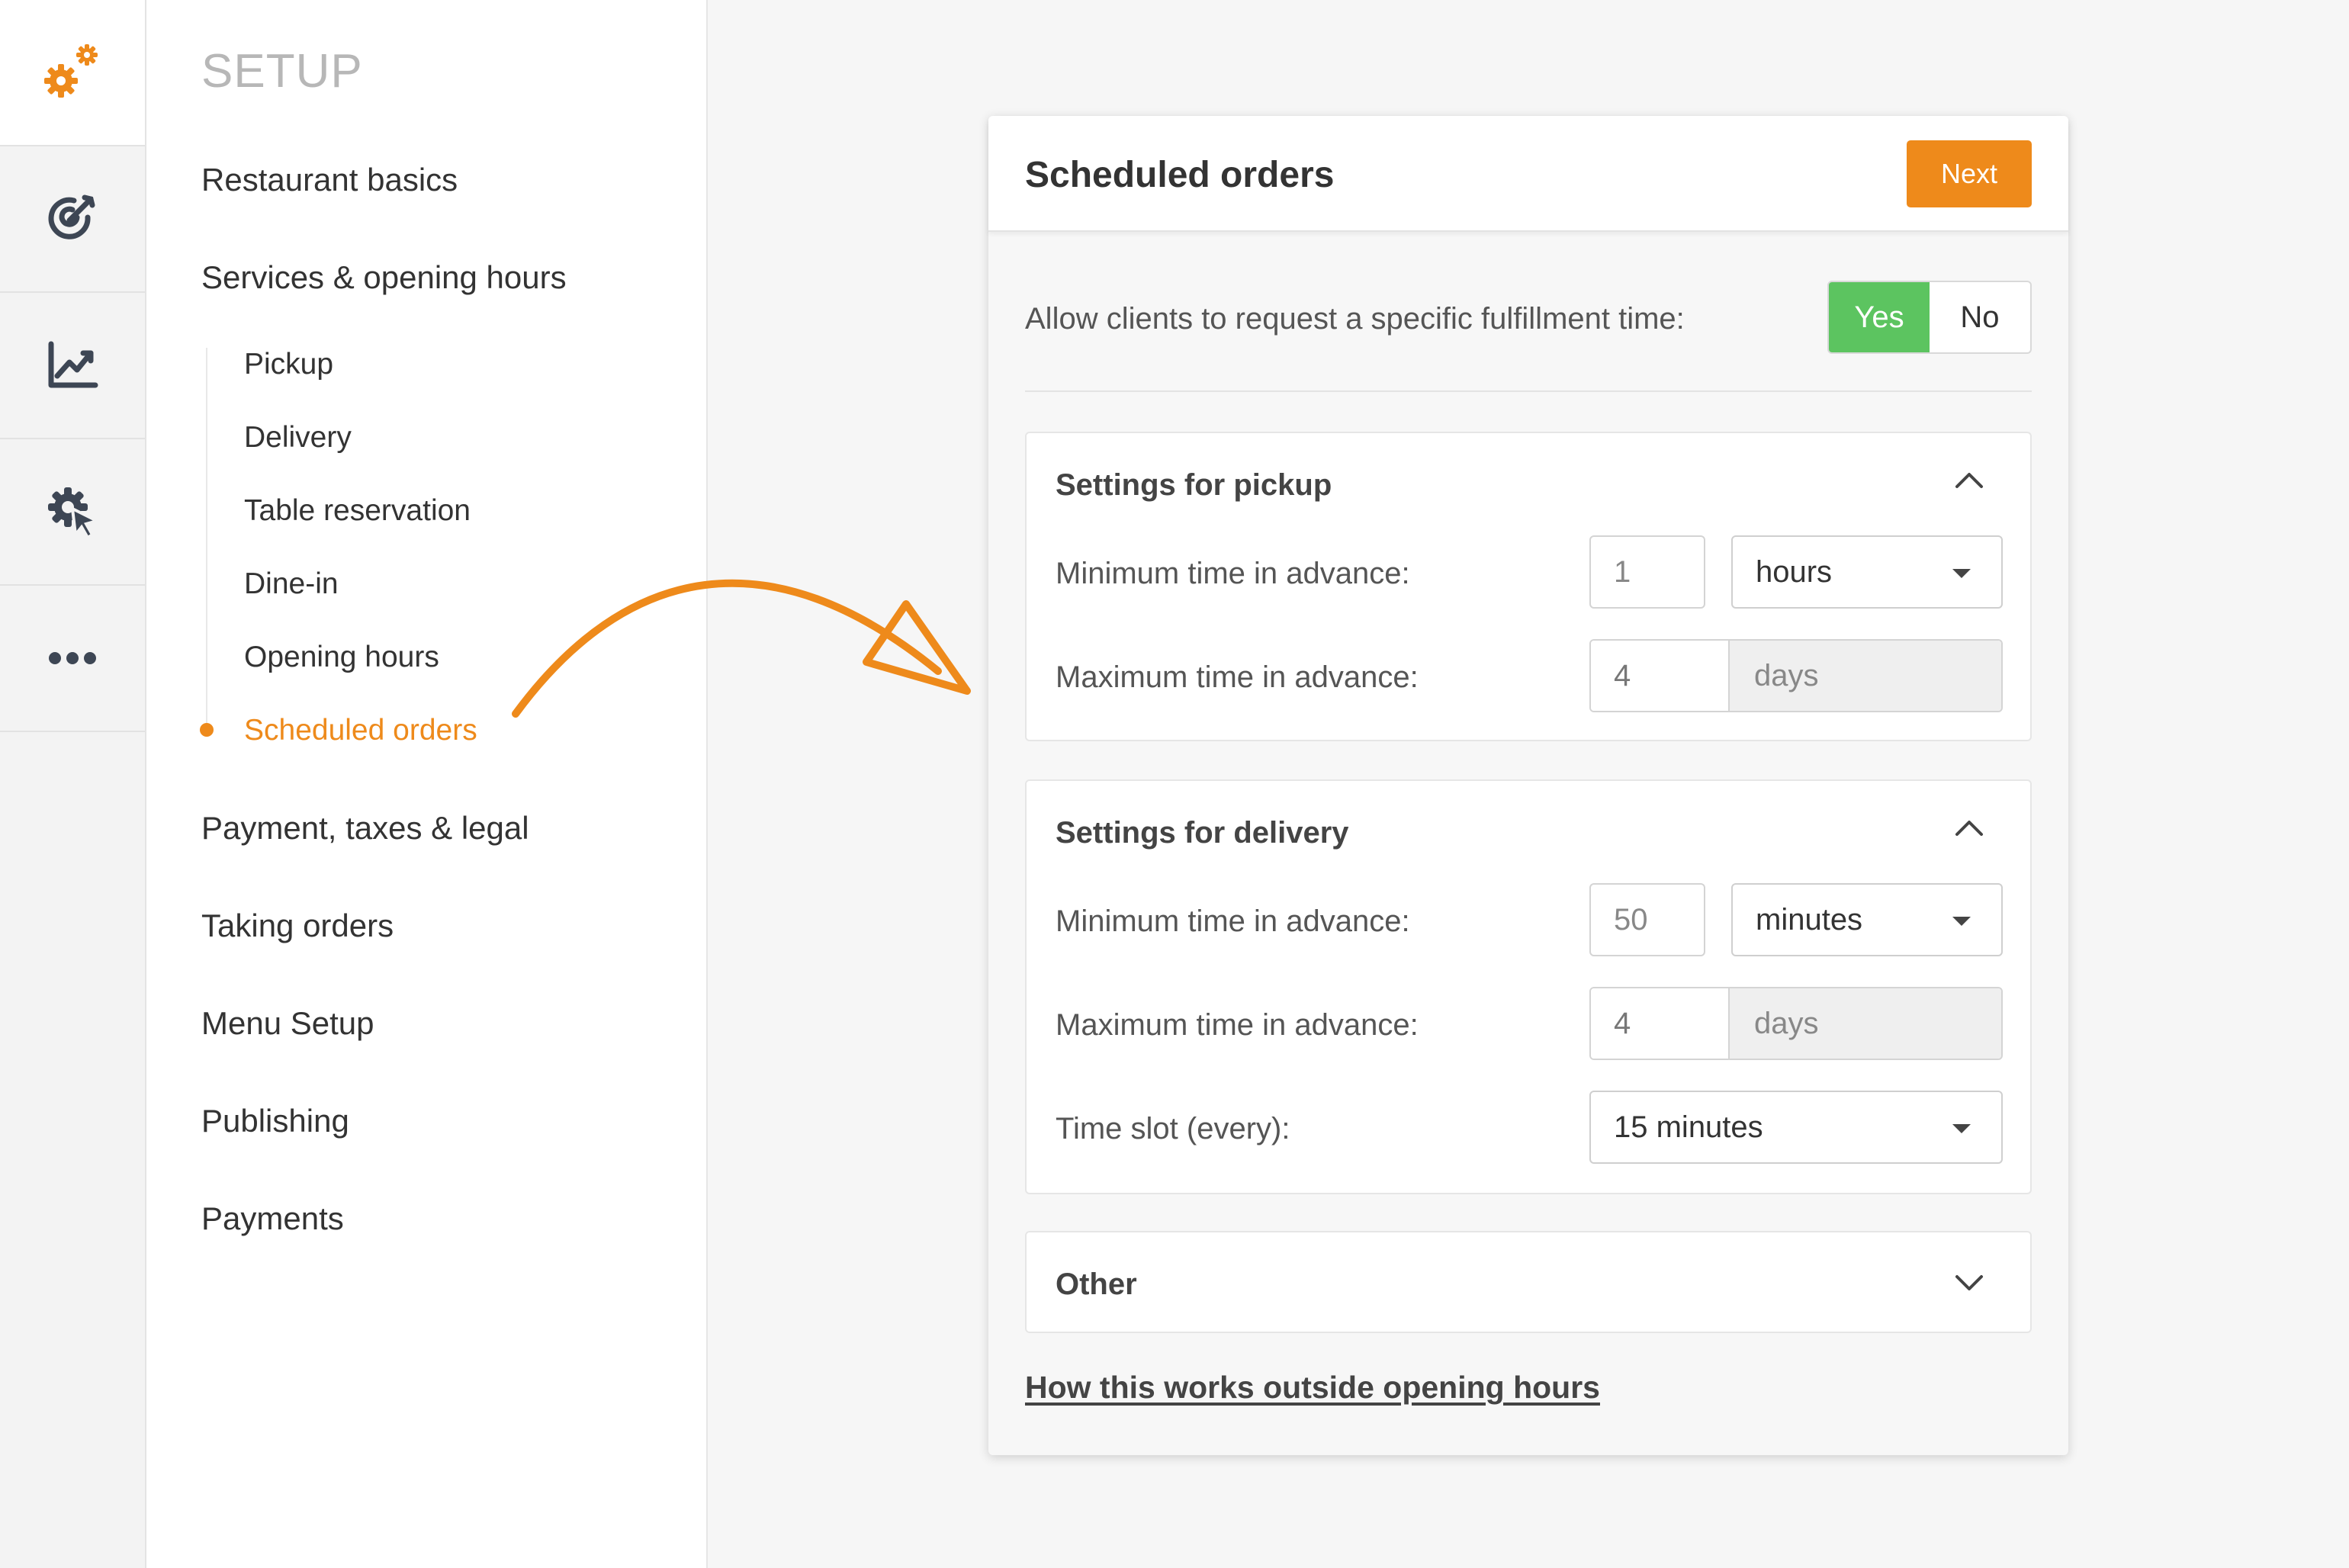 The height and width of the screenshot is (1568, 2349). Describe the element at coordinates (1237, 1025) in the screenshot. I see `delivery-max-label: Maximum time in advance:` at that location.